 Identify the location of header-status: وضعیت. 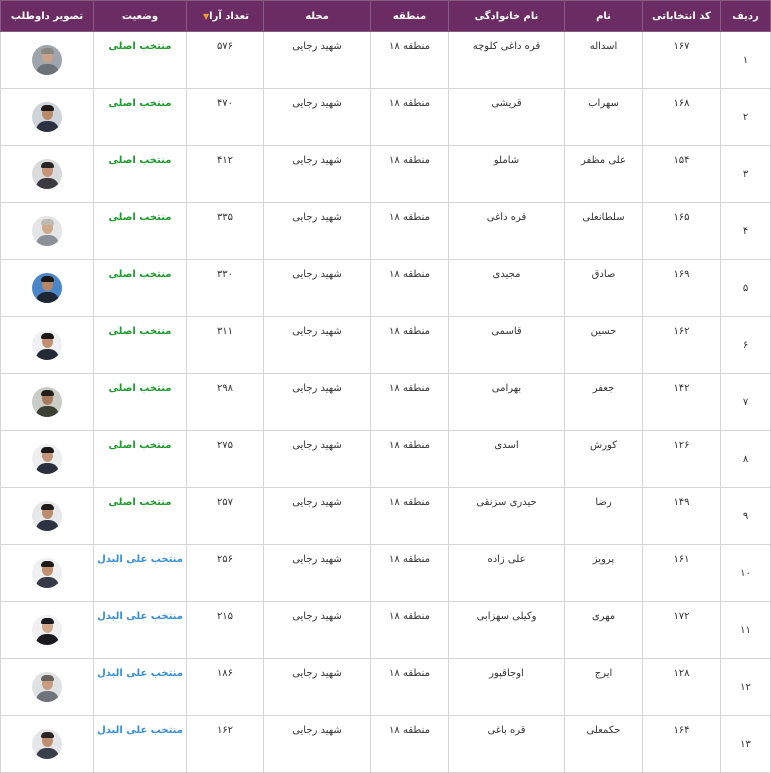
(140, 16).